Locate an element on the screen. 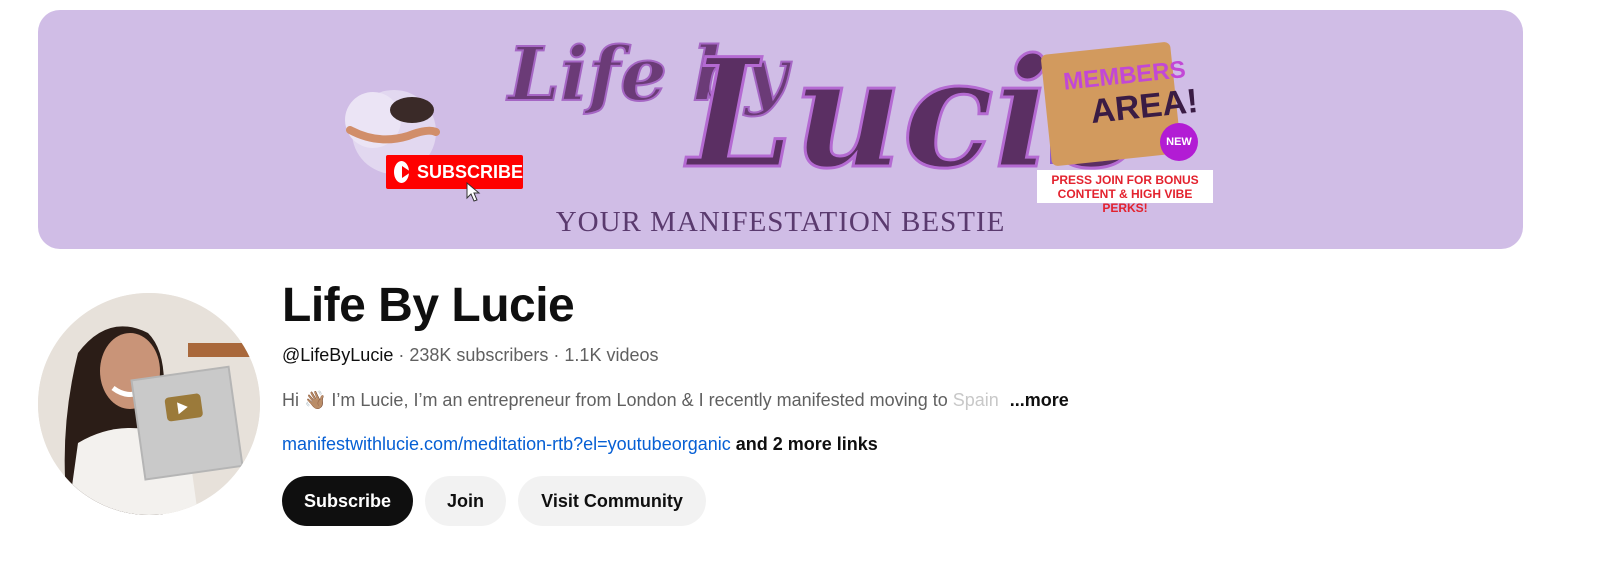 This screenshot has height=574, width=1600. press-join-line1: PRESS JOIN FOR BONUS is located at coordinates (1125, 180).